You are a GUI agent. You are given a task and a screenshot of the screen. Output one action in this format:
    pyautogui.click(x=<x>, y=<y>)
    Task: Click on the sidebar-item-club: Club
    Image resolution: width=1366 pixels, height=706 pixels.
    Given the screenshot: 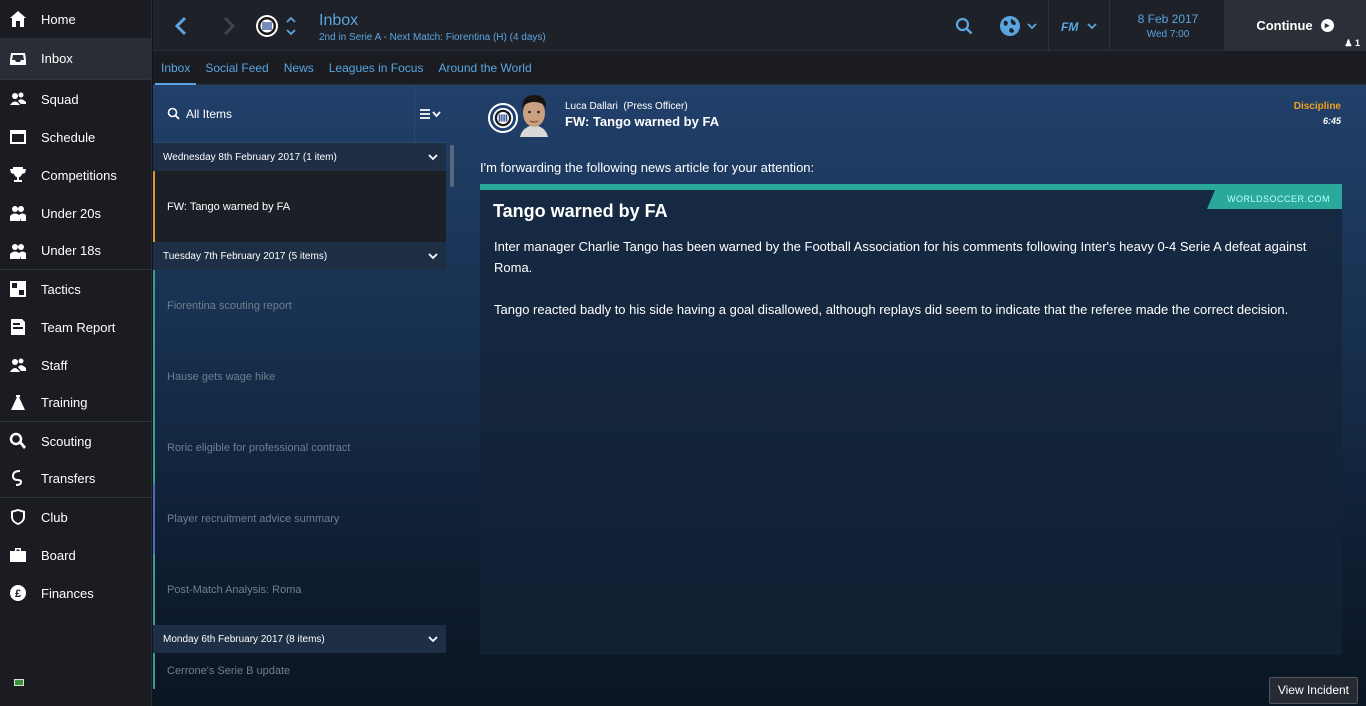 What is the action you would take?
    pyautogui.click(x=75, y=517)
    